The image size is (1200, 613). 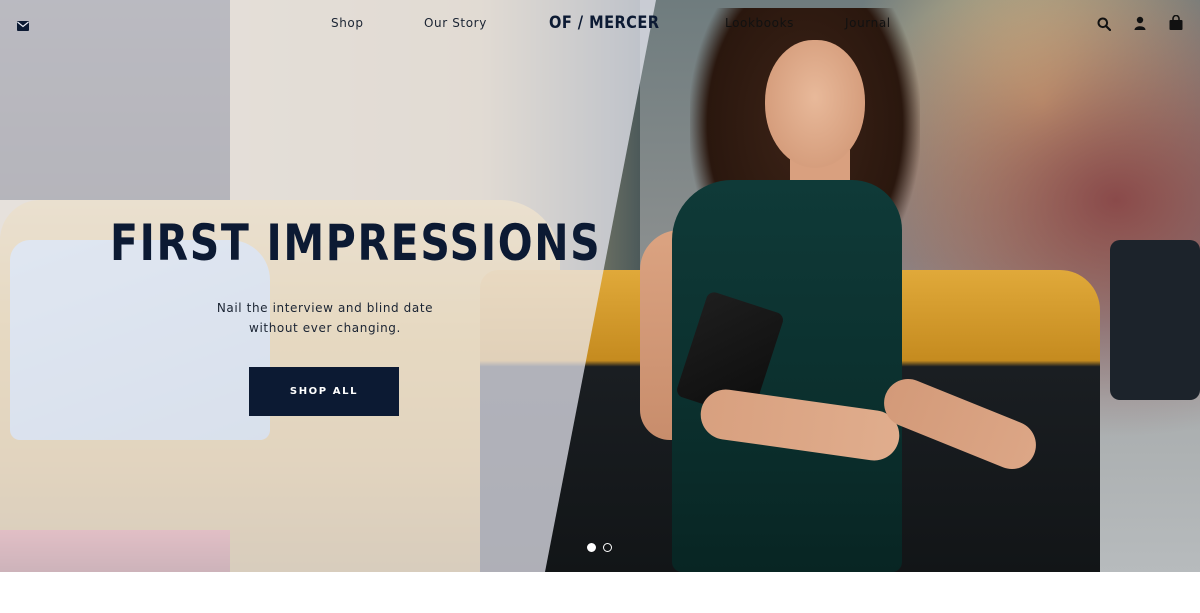 I want to click on shop-all-button: SHOP ALL, so click(x=324, y=391).